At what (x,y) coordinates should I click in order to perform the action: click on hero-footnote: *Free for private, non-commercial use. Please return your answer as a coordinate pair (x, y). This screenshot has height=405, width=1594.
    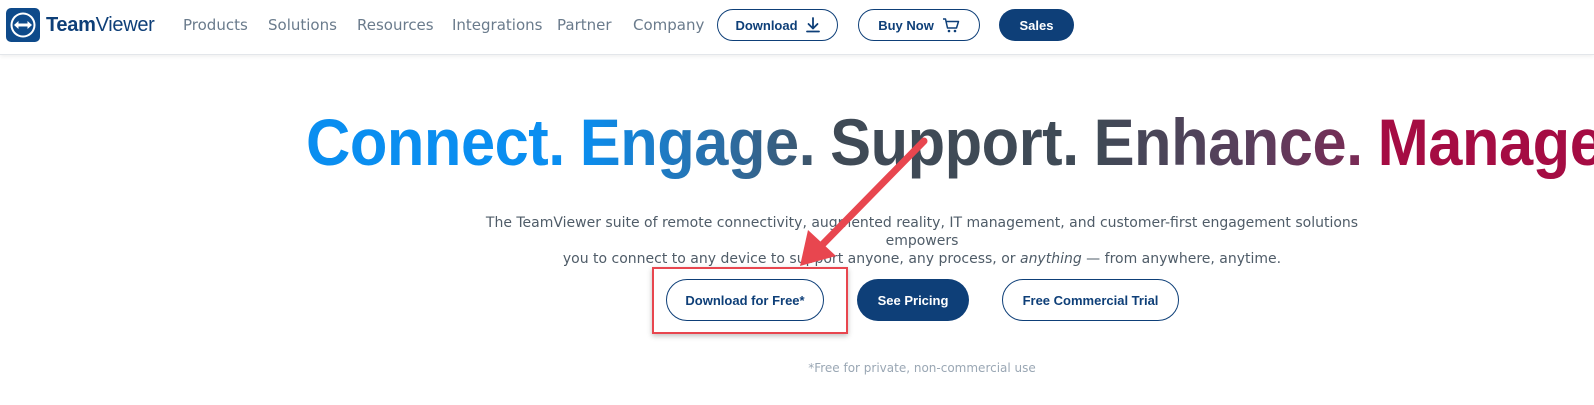
    Looking at the image, I should click on (922, 368).